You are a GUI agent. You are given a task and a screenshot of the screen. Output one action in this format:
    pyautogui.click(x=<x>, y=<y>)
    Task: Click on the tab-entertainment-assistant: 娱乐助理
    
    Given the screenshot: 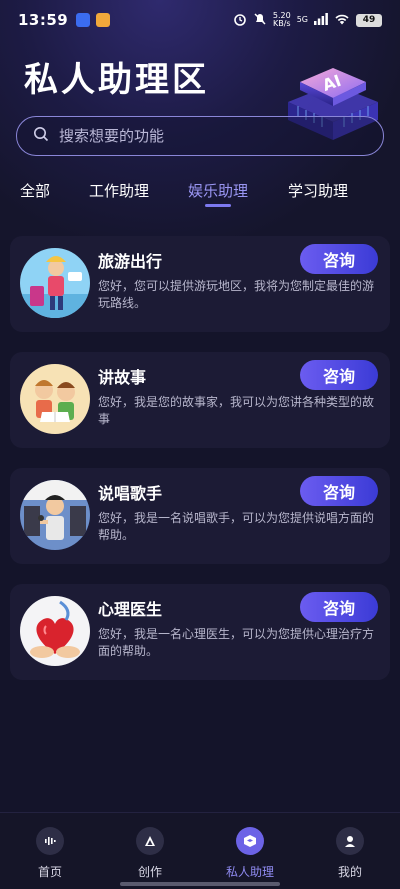 What is the action you would take?
    pyautogui.click(x=218, y=190)
    